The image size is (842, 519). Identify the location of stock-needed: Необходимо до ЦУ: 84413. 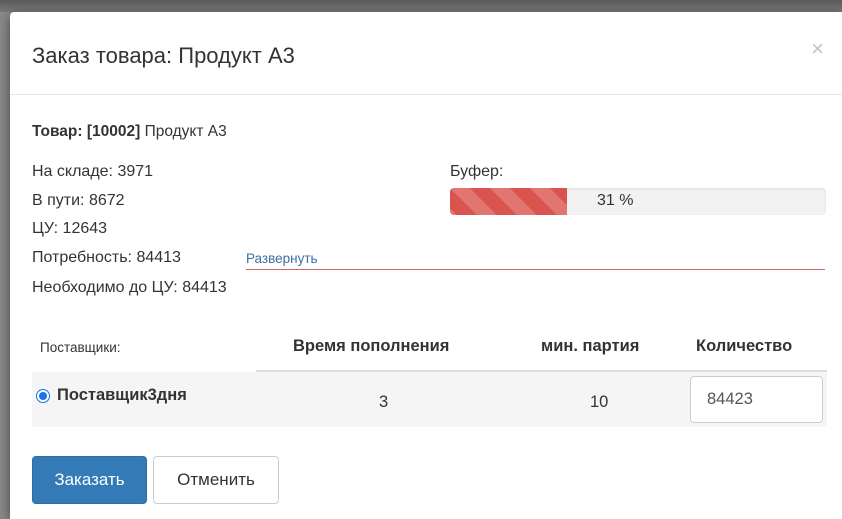
(129, 287).